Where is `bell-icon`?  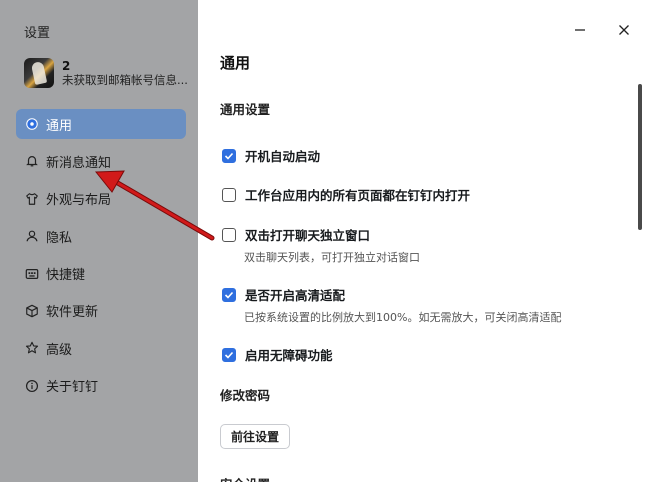
bell-icon is located at coordinates (32, 161).